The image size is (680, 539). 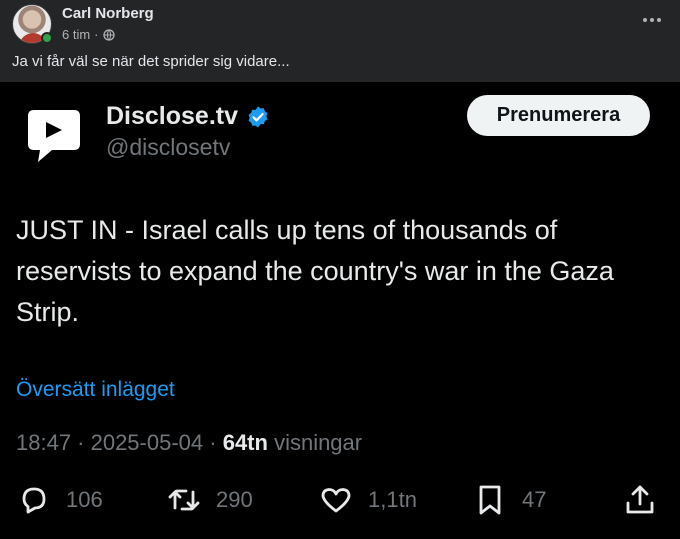 What do you see at coordinates (59, 500) in the screenshot?
I see `reply-button: 106` at bounding box center [59, 500].